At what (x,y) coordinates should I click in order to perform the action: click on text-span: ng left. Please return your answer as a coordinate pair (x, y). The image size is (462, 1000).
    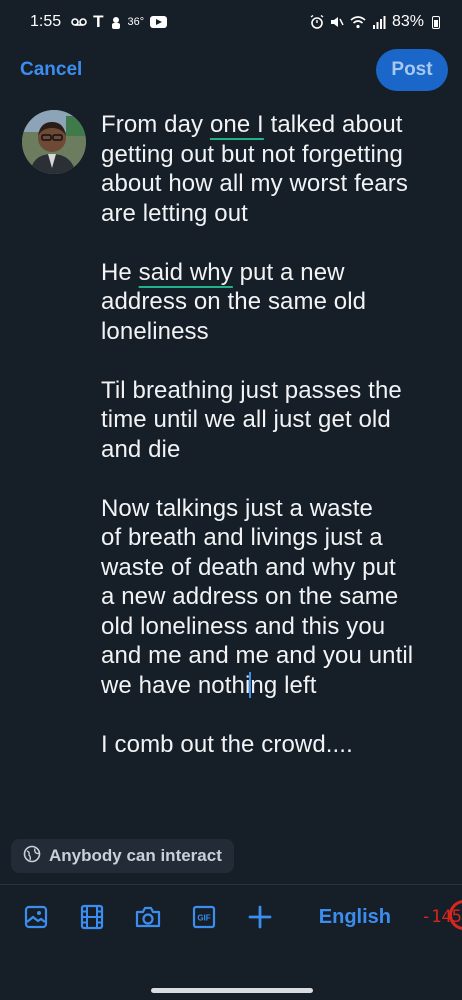
    Looking at the image, I should click on (283, 685).